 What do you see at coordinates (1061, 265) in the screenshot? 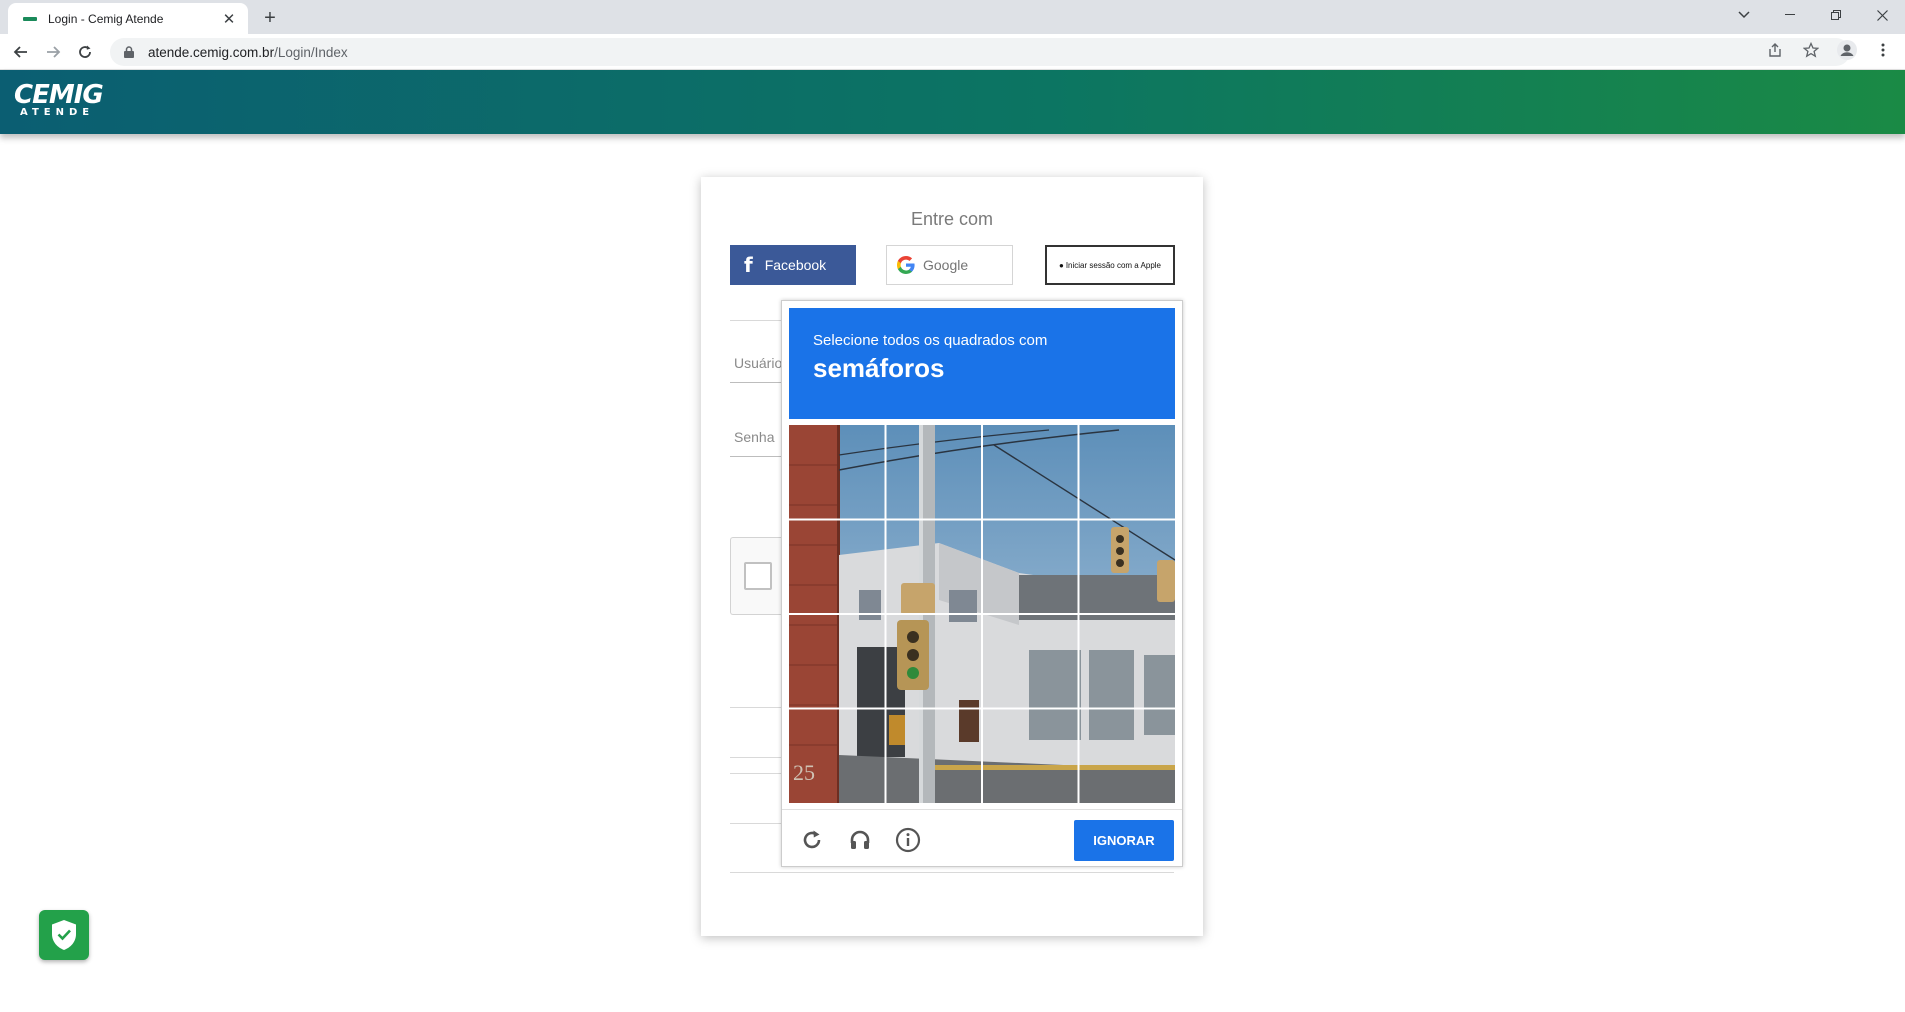
I see `apple-icon: ●` at bounding box center [1061, 265].